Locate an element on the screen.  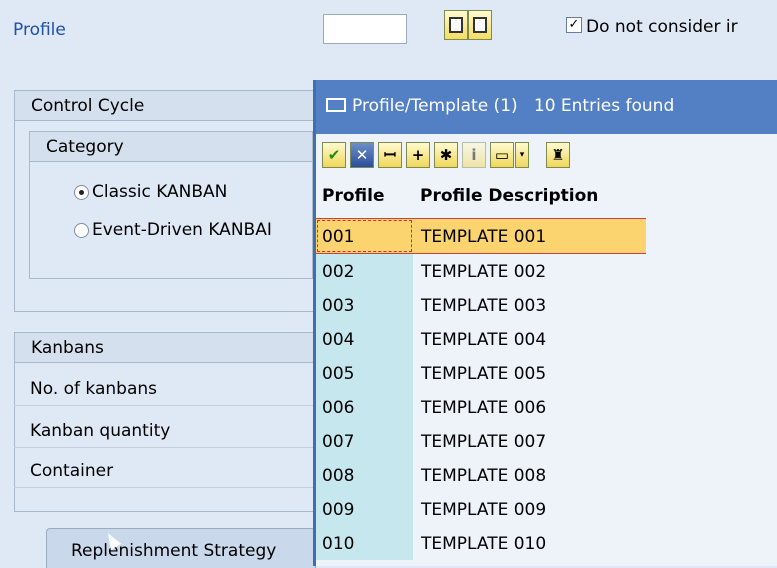
entries-found-label: 10 Entries found is located at coordinates (604, 106).